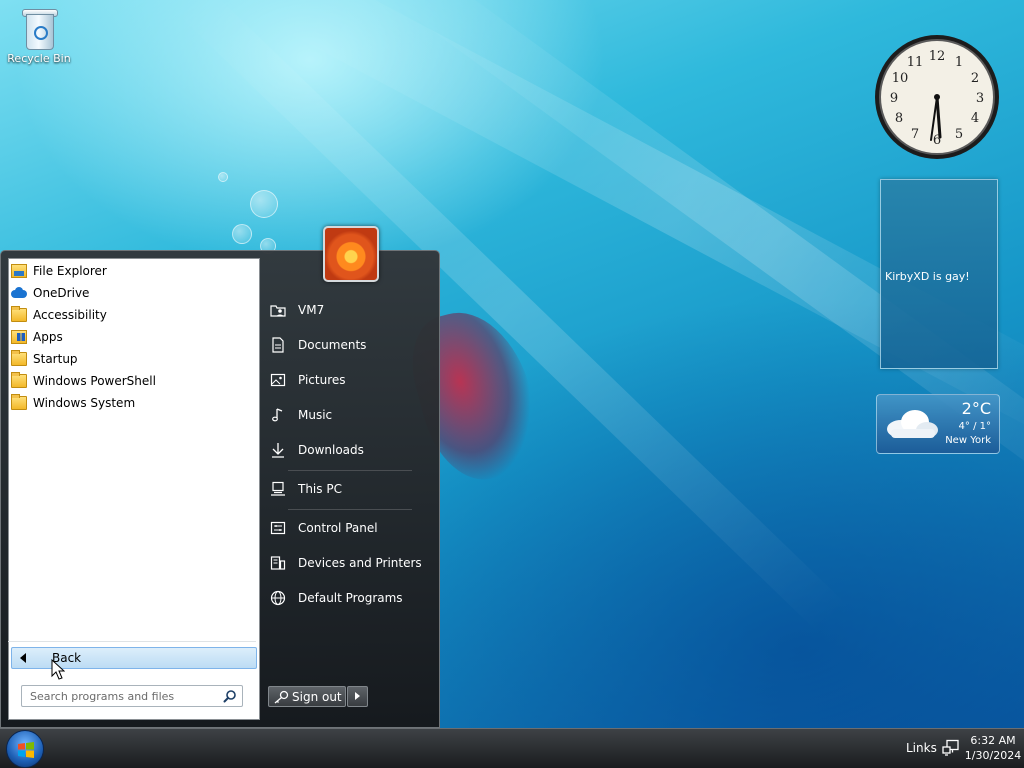  Describe the element at coordinates (317, 696) in the screenshot. I see `sign-out-label: Sign out` at that location.